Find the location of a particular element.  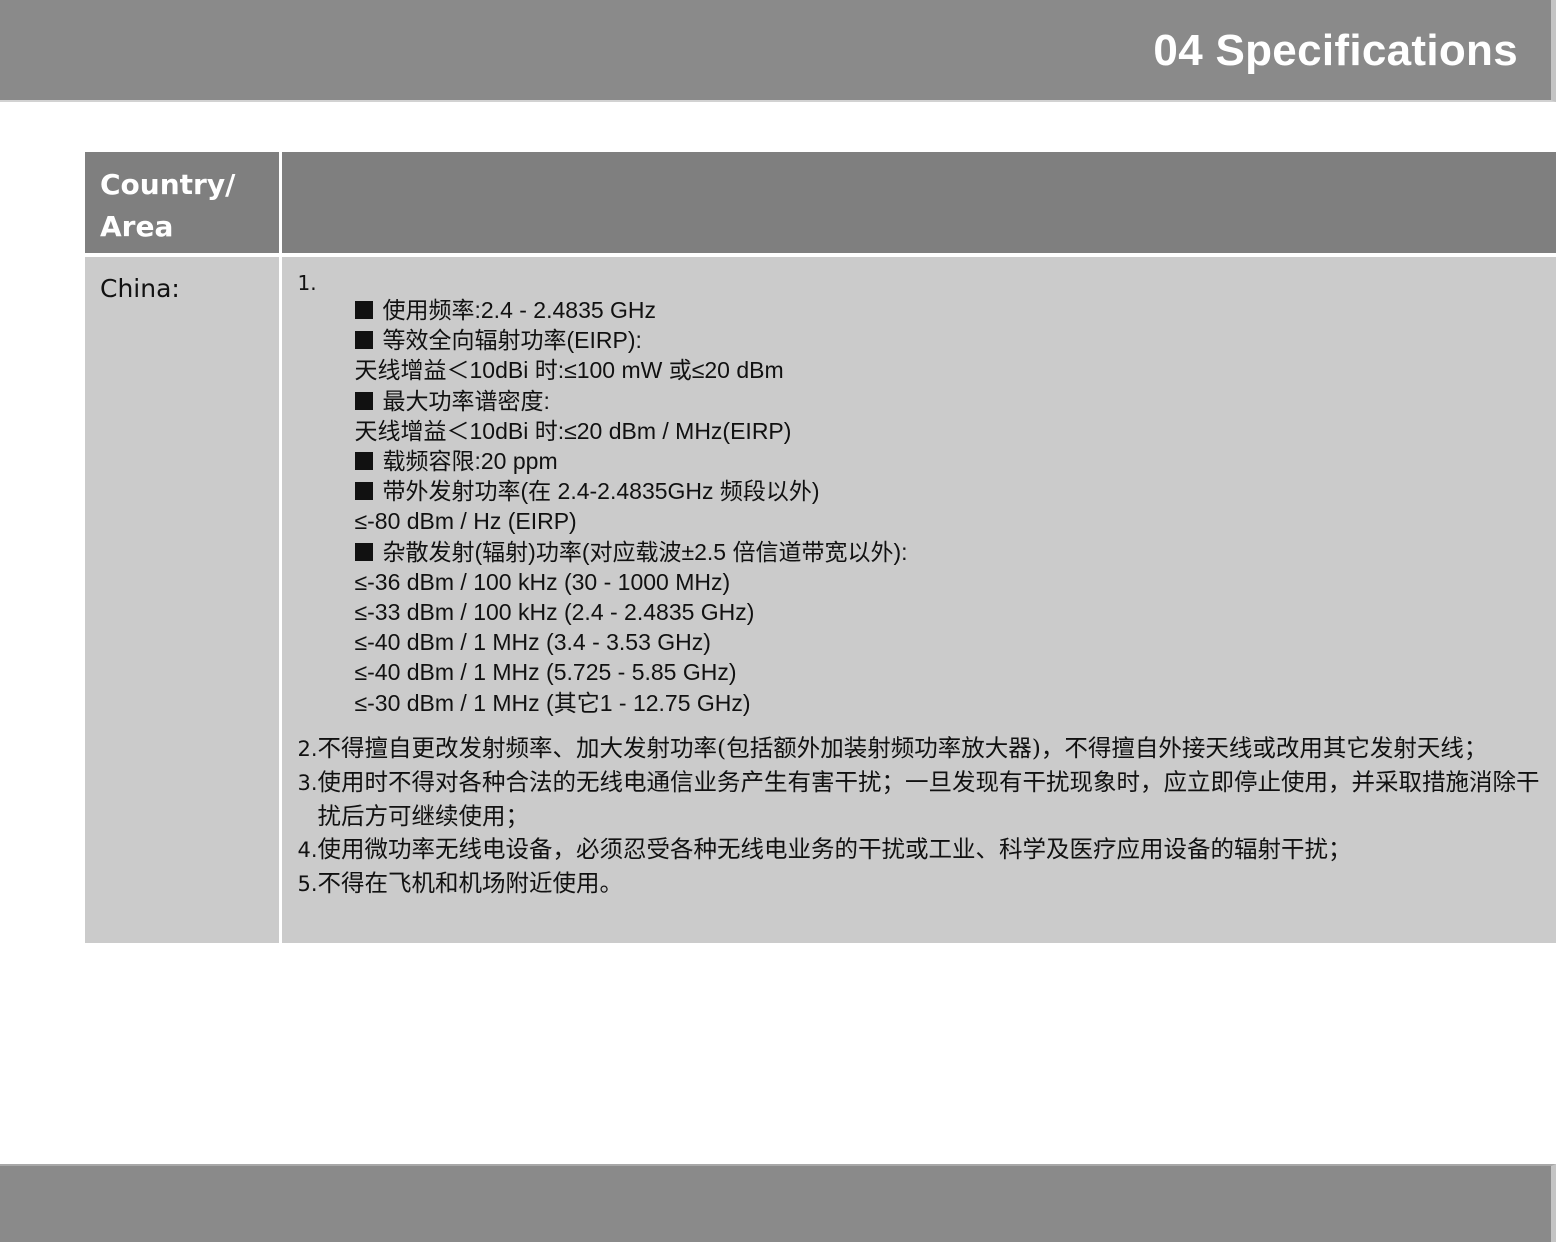

column-header-line: Country/ is located at coordinates (189, 185).